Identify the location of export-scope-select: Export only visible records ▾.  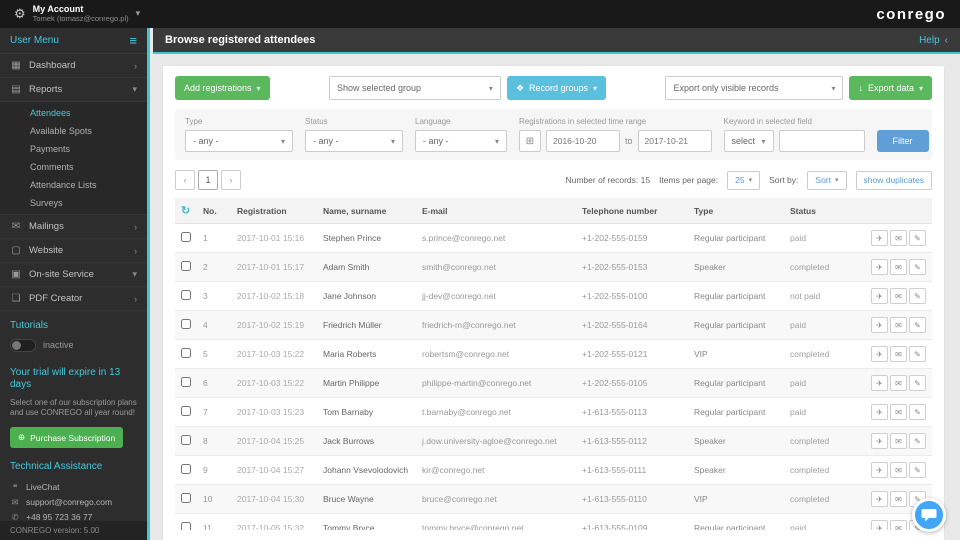
(754, 88).